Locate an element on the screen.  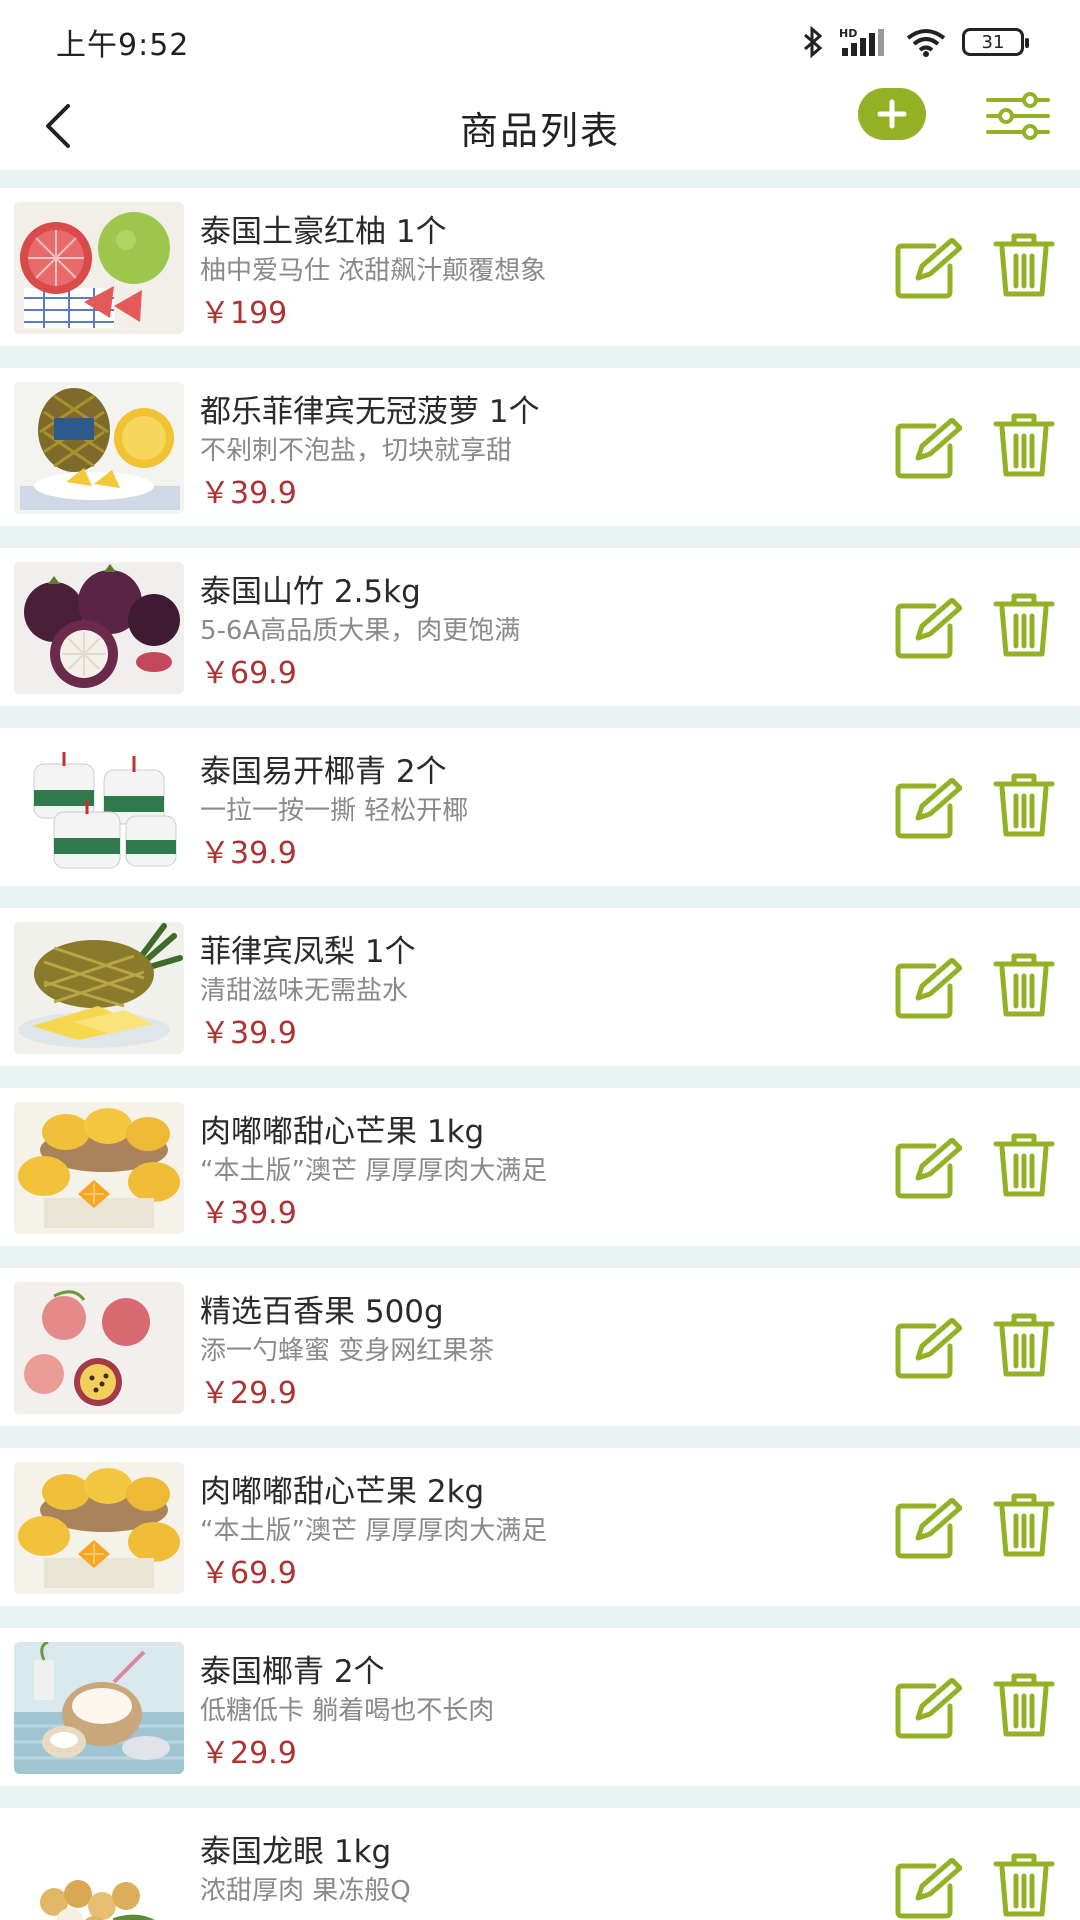
bluetooth-icon is located at coordinates (813, 42).